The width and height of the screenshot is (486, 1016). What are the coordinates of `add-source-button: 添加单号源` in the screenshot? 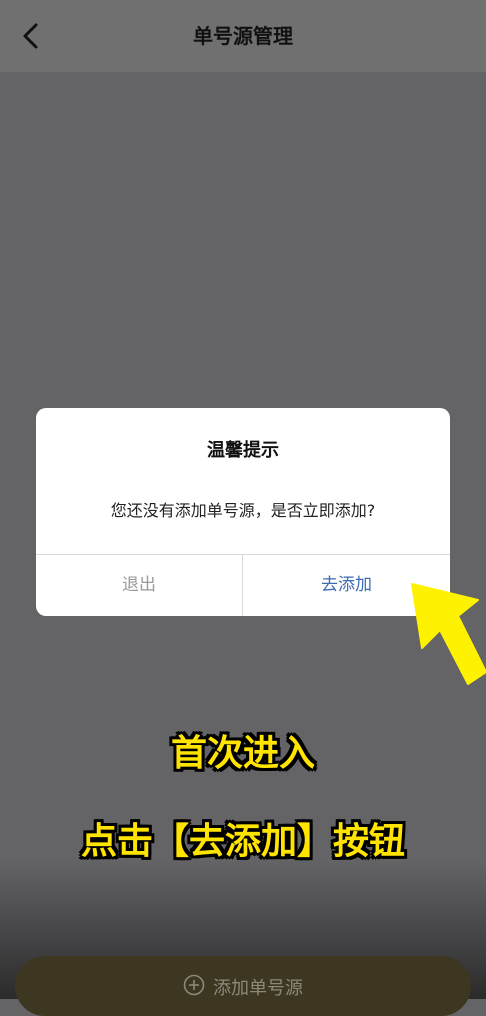 It's located at (243, 986).